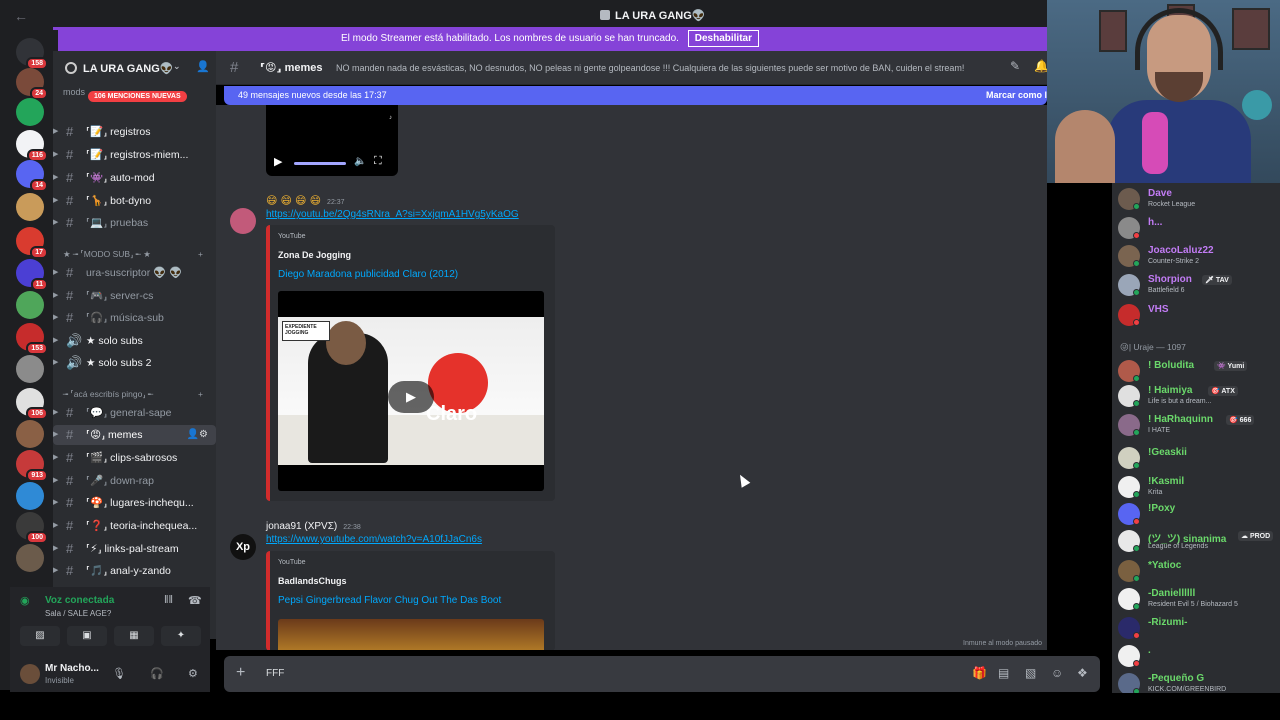 The image size is (1280, 720). I want to click on chevron-down-icon: ⌄, so click(177, 66).